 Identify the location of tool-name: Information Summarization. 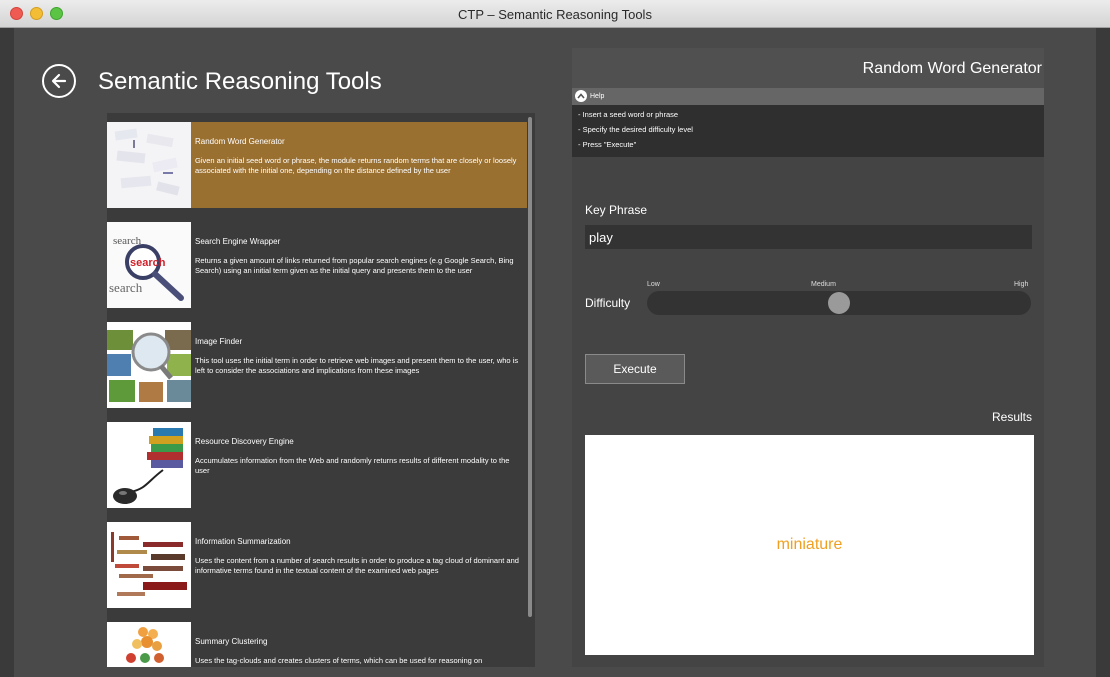
(243, 541).